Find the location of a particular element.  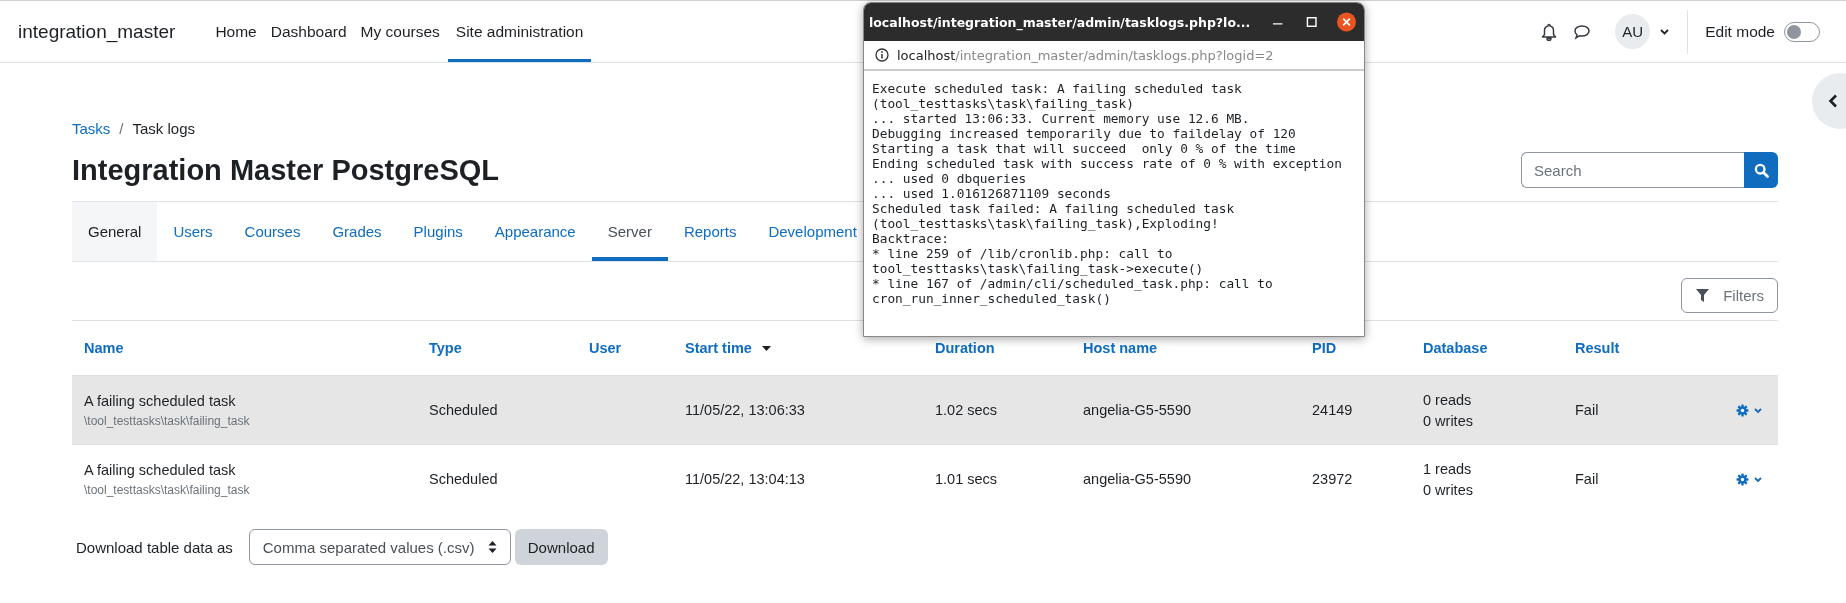

sort-descending-icon is located at coordinates (766, 348).